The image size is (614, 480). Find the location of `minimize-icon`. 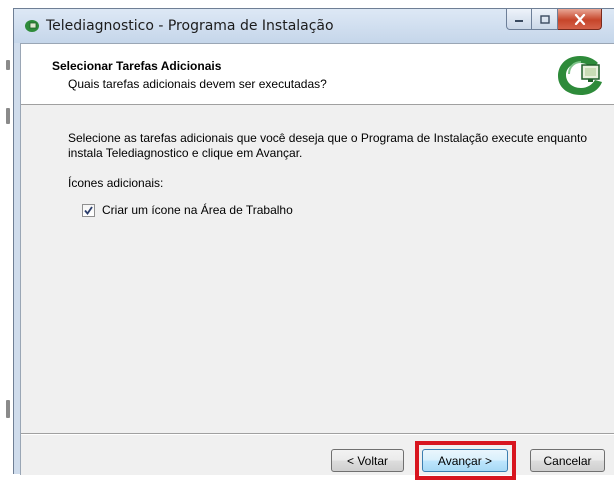

minimize-icon is located at coordinates (519, 21).